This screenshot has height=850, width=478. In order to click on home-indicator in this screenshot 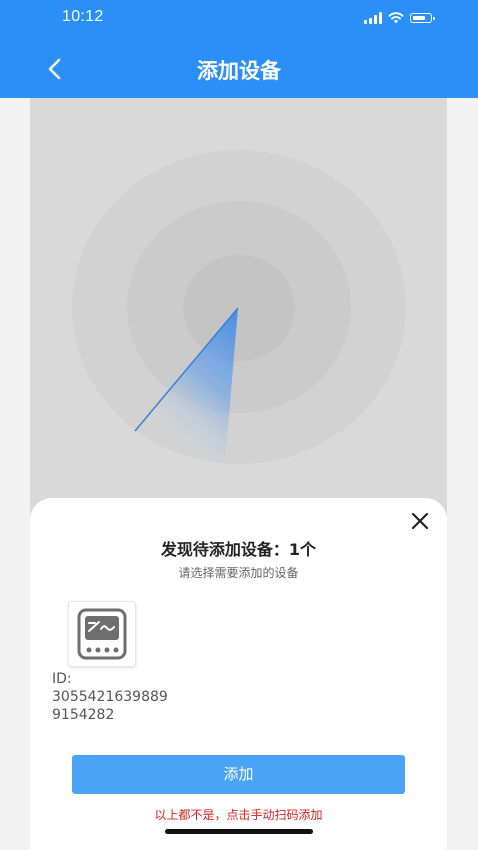, I will do `click(239, 831)`.